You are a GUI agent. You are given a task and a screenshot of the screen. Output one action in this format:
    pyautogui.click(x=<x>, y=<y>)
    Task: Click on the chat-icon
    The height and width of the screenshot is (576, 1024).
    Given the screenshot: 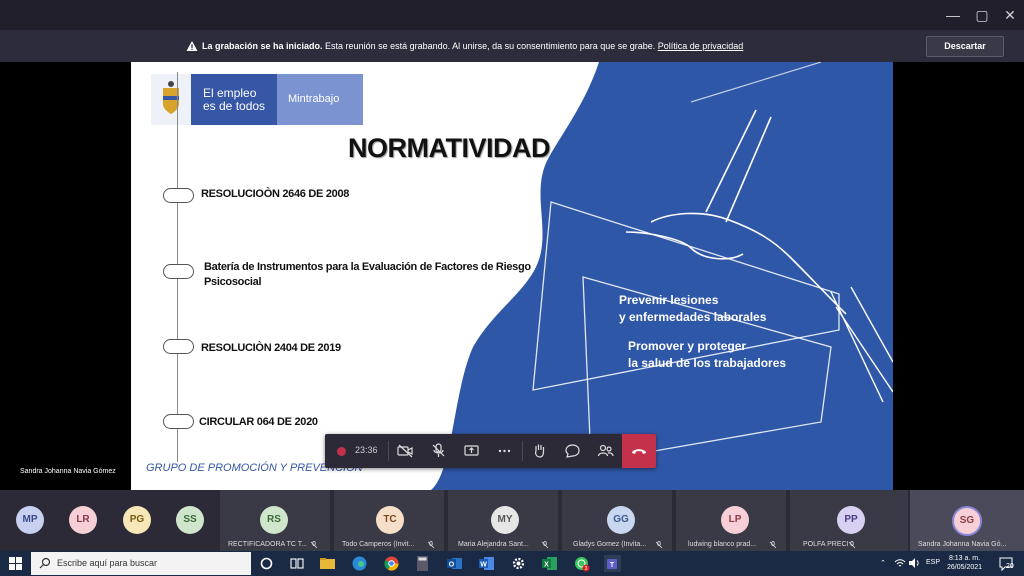 What is the action you would take?
    pyautogui.click(x=572, y=451)
    